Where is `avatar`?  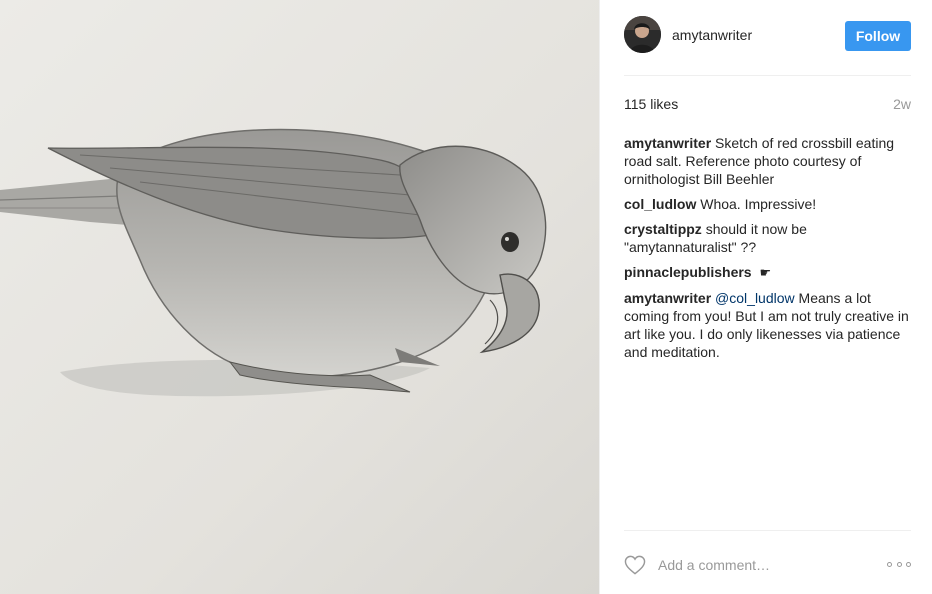 avatar is located at coordinates (642, 34).